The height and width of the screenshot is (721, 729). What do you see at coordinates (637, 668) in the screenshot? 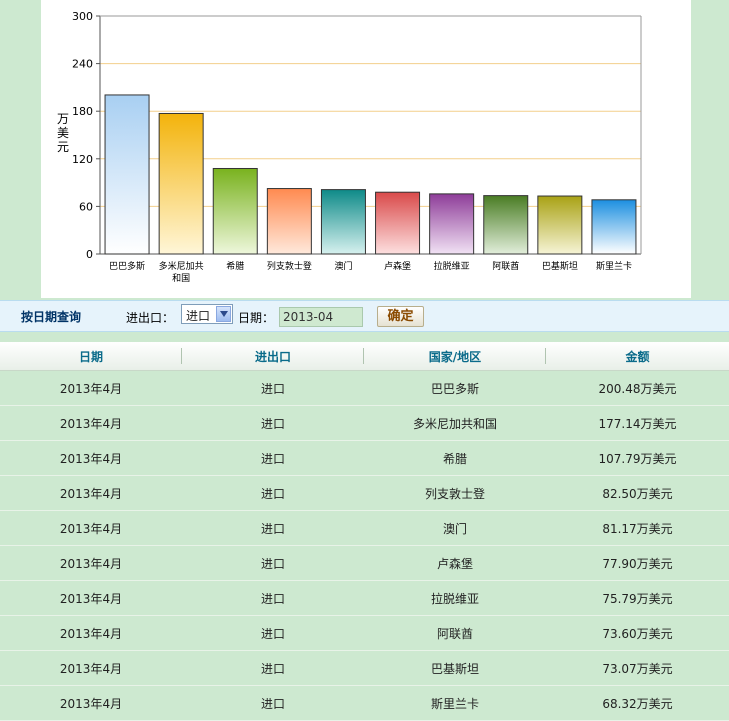
I see `cell-amount: 73.07万美元` at bounding box center [637, 668].